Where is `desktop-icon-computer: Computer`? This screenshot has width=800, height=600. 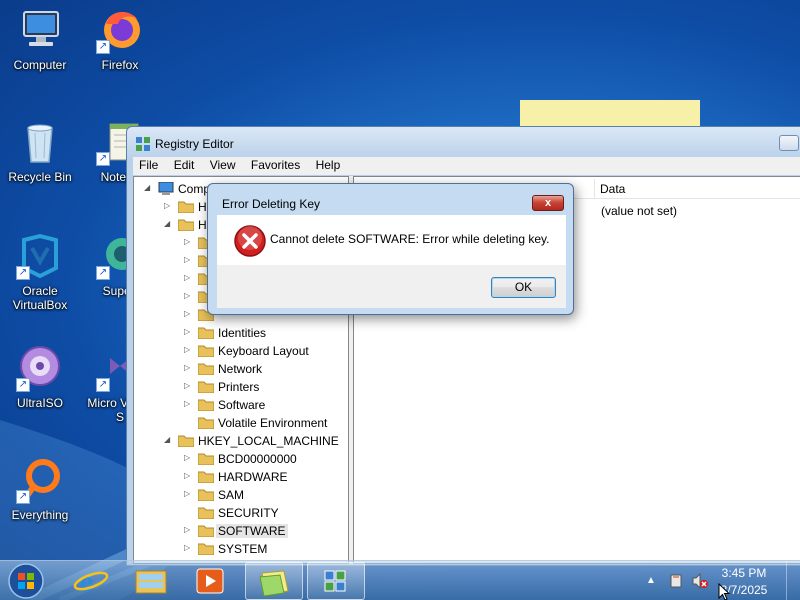
desktop-icon-computer: Computer is located at coordinates (40, 39).